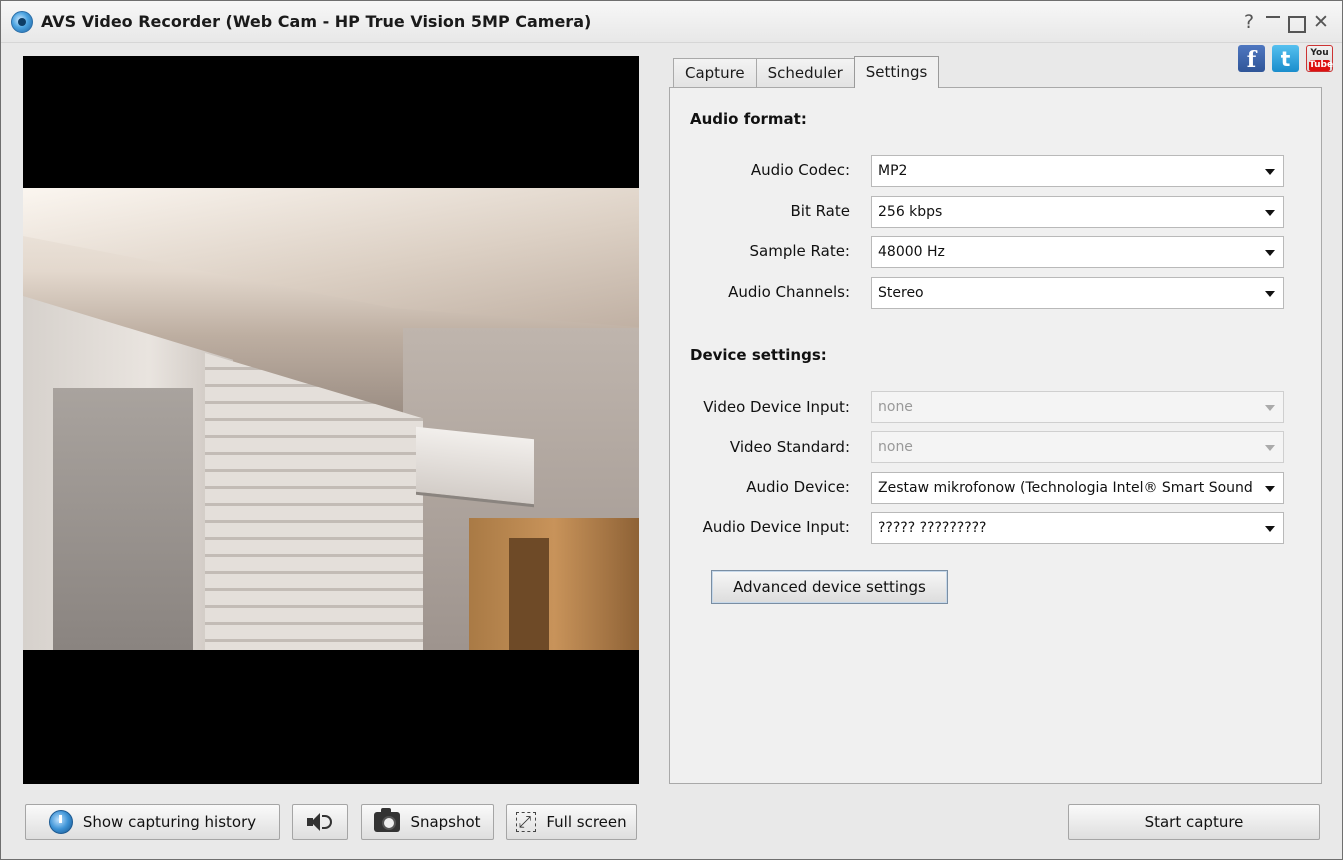  I want to click on window-controls: ? ✕, so click(1285, 22).